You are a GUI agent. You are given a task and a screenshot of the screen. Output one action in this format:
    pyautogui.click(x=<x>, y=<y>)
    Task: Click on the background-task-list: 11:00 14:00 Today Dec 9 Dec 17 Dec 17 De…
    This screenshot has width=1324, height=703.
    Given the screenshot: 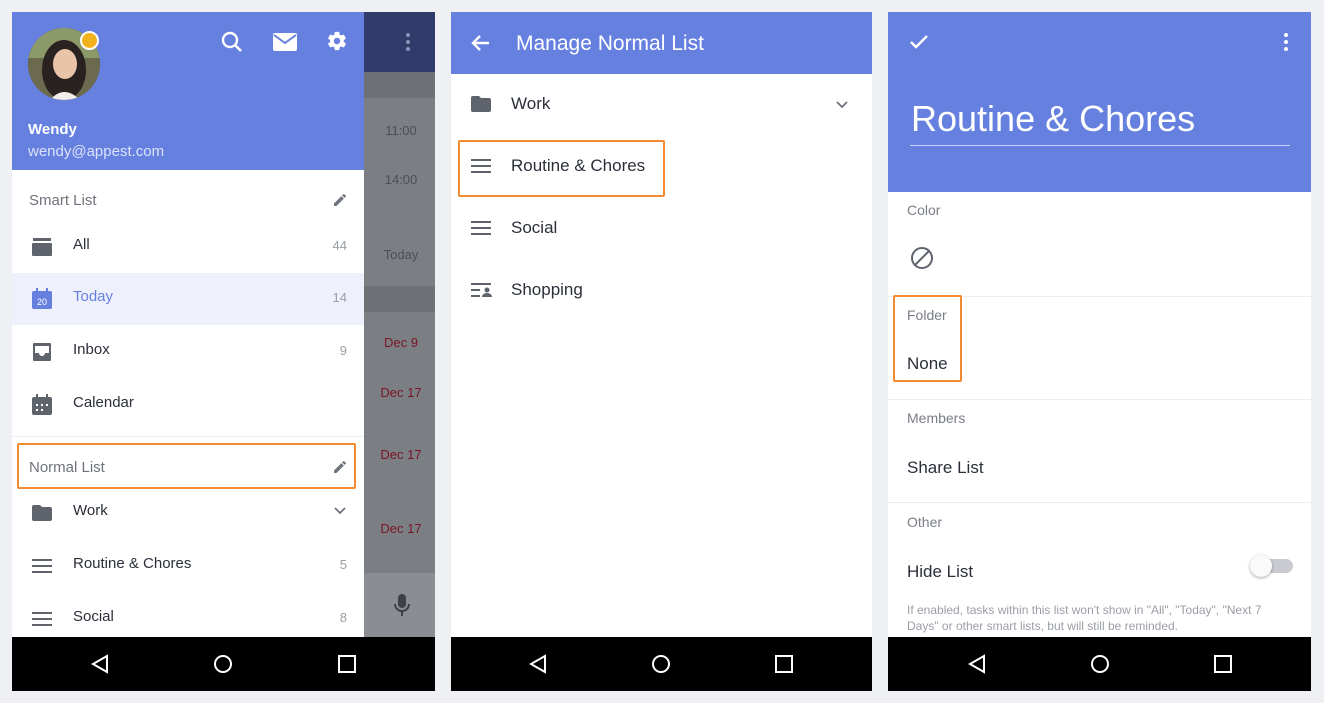 What is the action you would take?
    pyautogui.click(x=399, y=324)
    